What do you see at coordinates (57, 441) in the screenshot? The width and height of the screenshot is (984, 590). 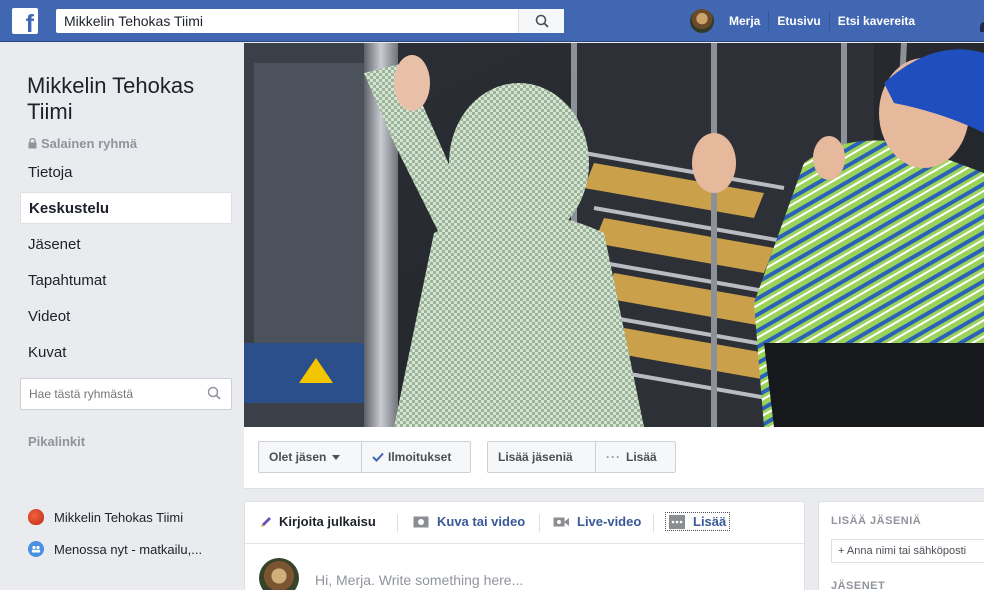 I see `shortcuts-heading: Pikalinkit` at bounding box center [57, 441].